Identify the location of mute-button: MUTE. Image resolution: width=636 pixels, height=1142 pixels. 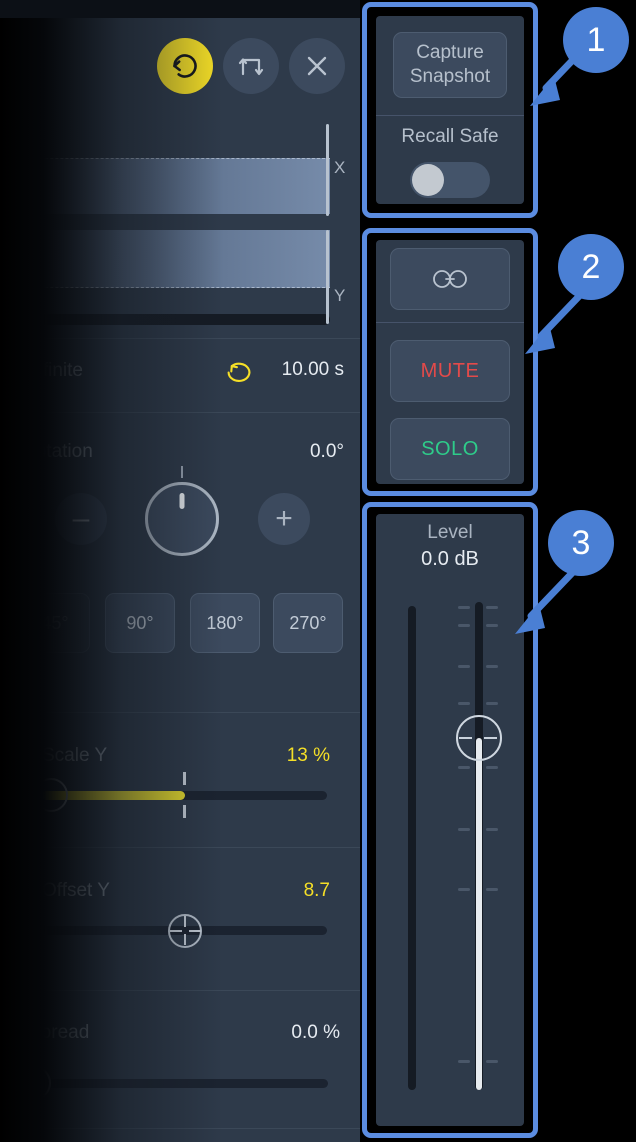
(450, 371).